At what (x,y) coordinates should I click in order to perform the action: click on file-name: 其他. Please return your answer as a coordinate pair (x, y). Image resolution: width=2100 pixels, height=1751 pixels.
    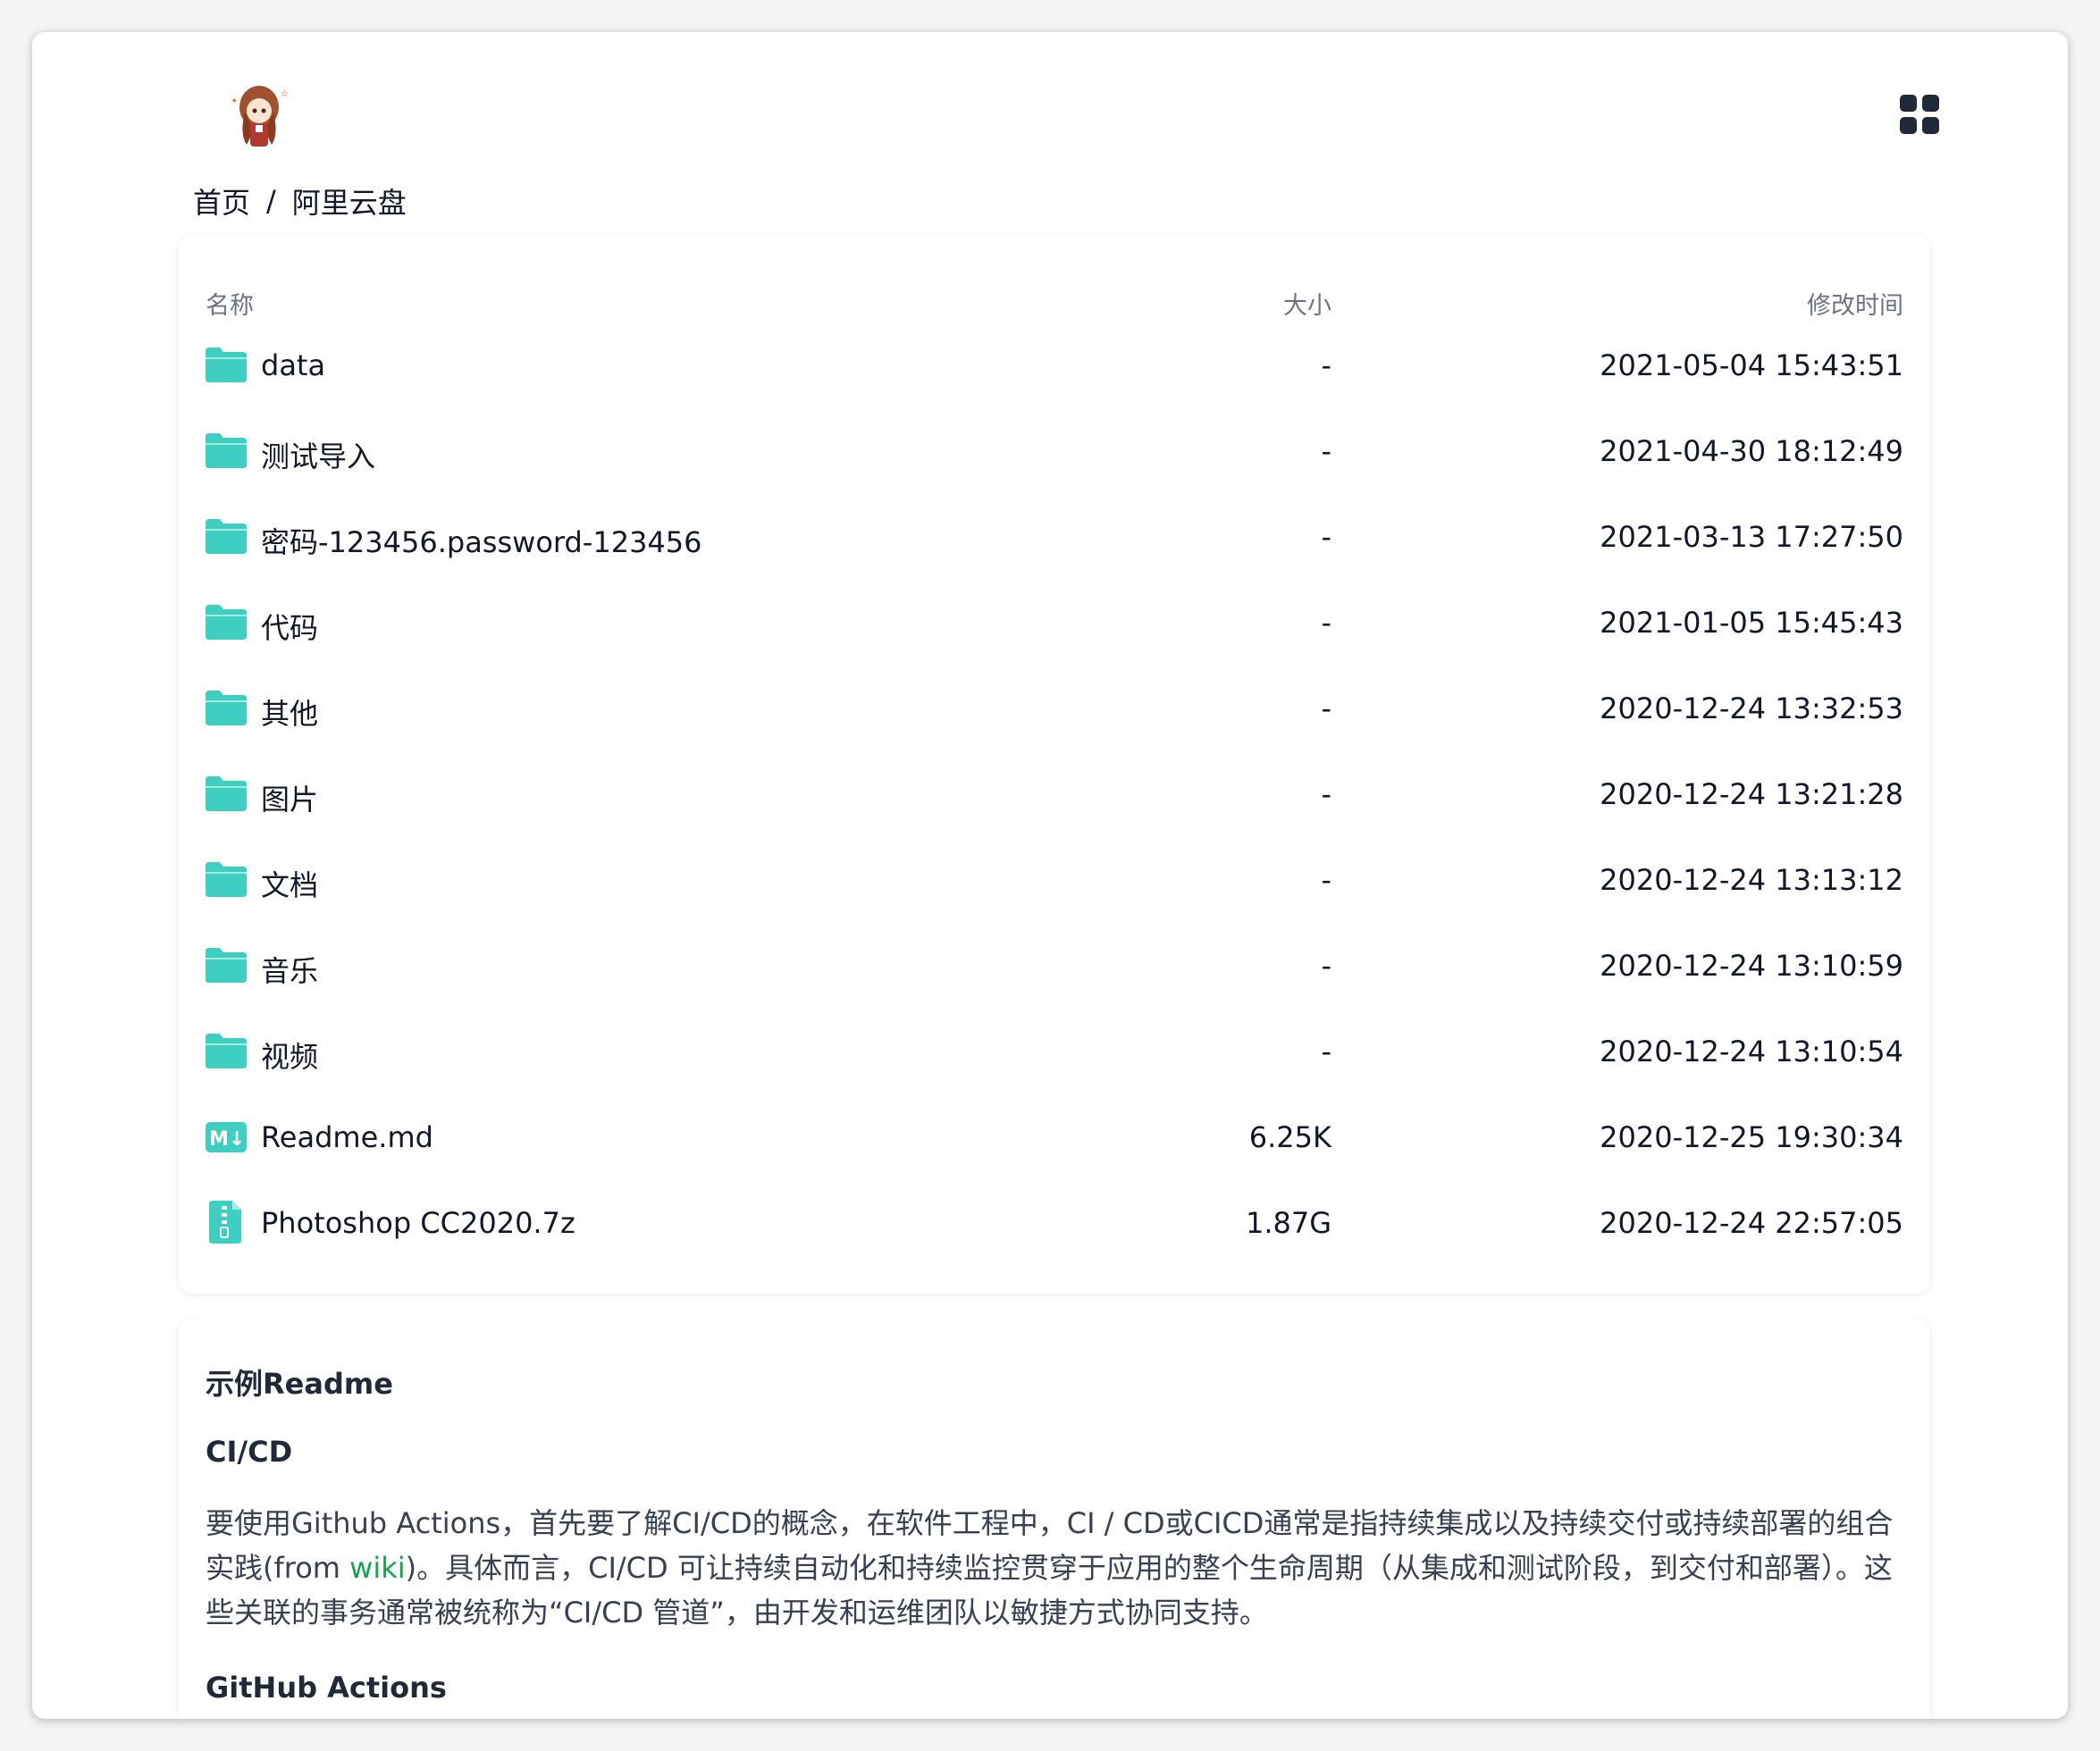
    Looking at the image, I should click on (289, 712).